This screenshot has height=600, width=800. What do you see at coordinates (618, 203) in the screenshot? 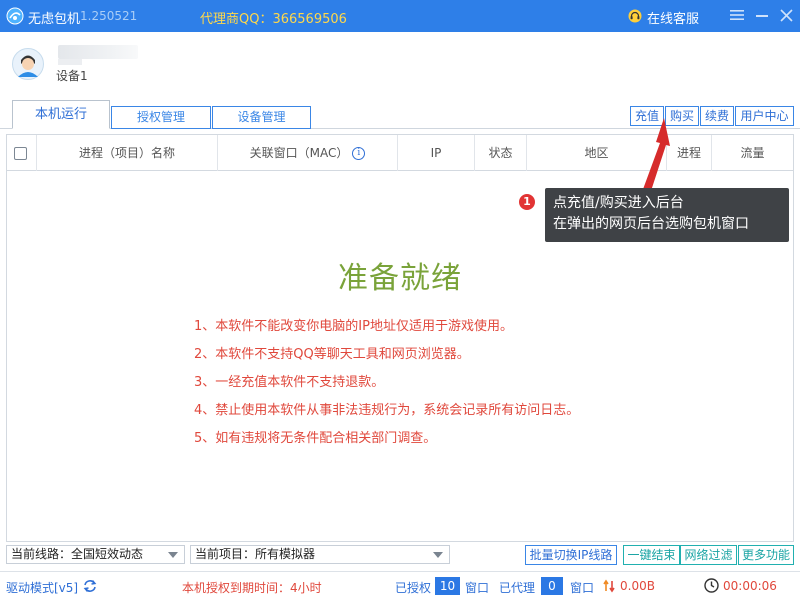
I see `tooltip-line-1: 点充值/购买进入后台` at bounding box center [618, 203].